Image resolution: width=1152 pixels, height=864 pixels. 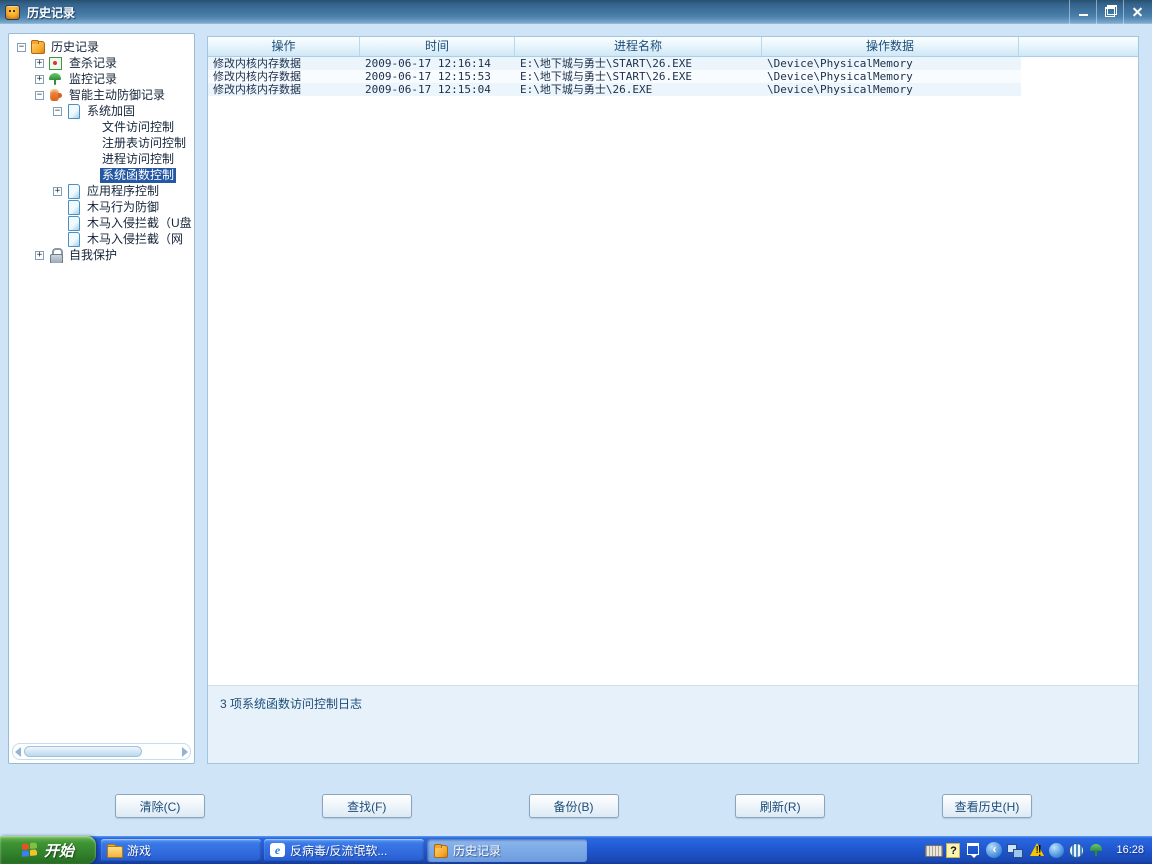 I want to click on table-cell: 2009-06-17 12:16:14, so click(x=428, y=63).